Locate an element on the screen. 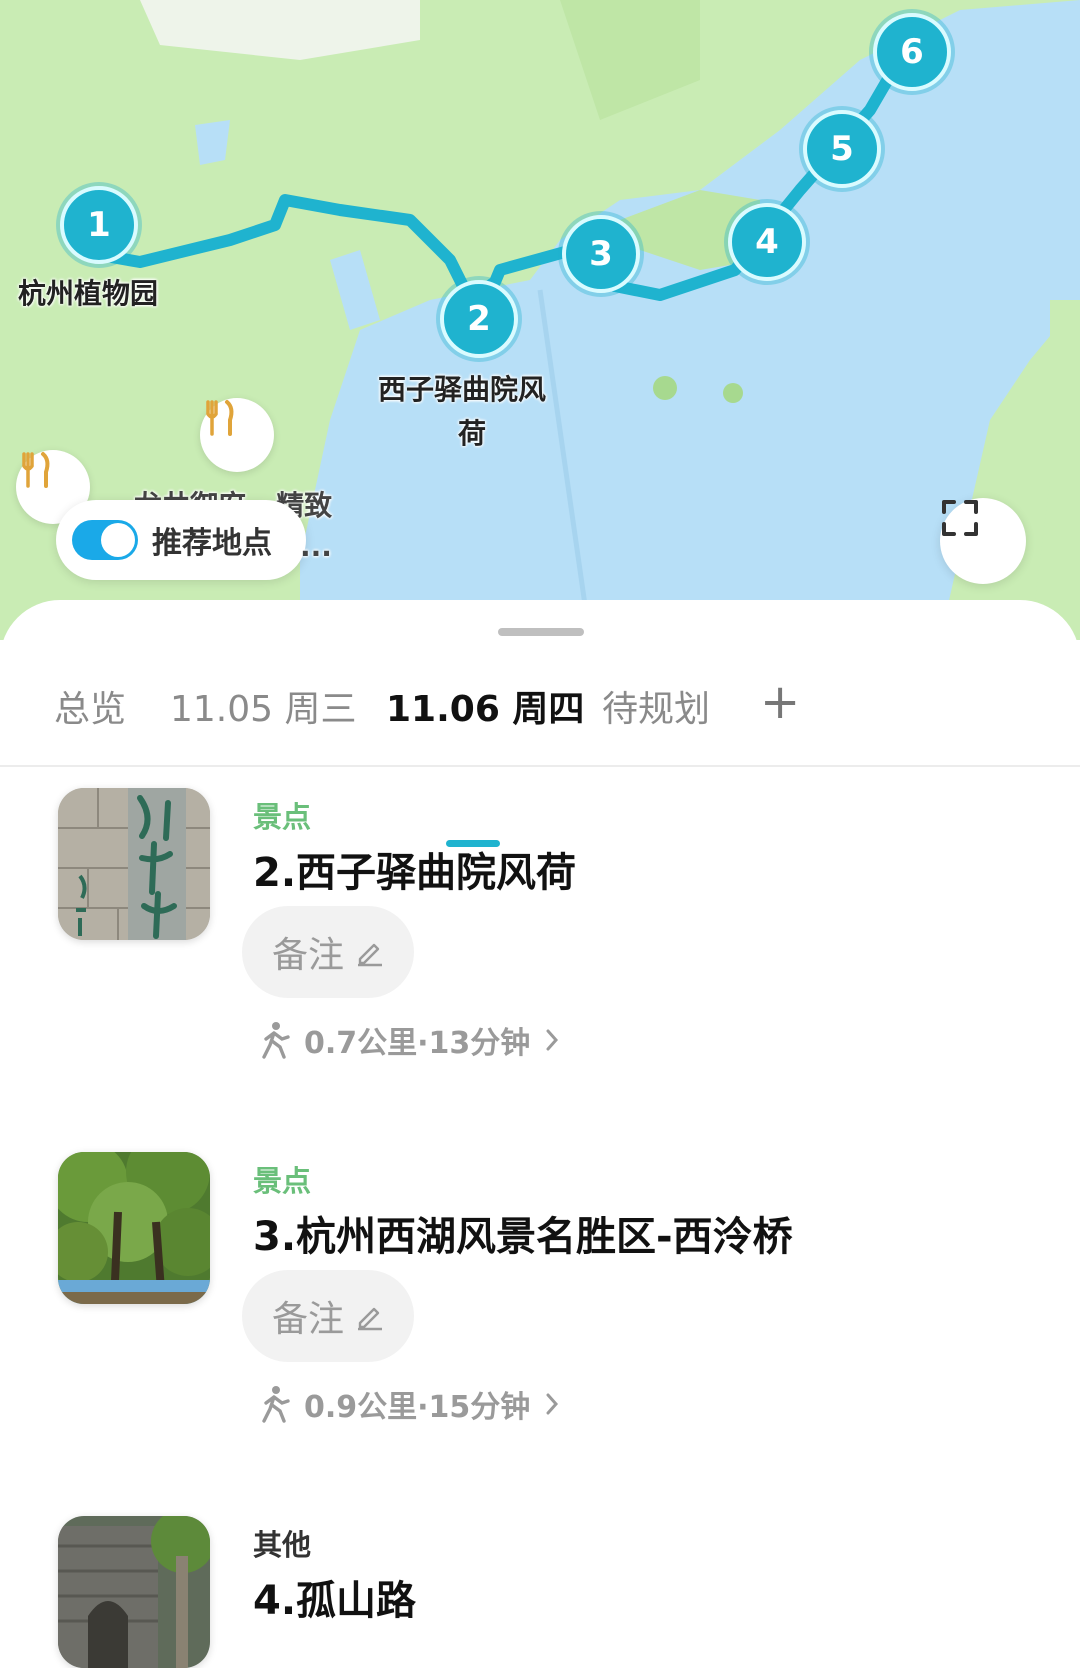  route-text: 0.7公里·13分钟 is located at coordinates (417, 1043).